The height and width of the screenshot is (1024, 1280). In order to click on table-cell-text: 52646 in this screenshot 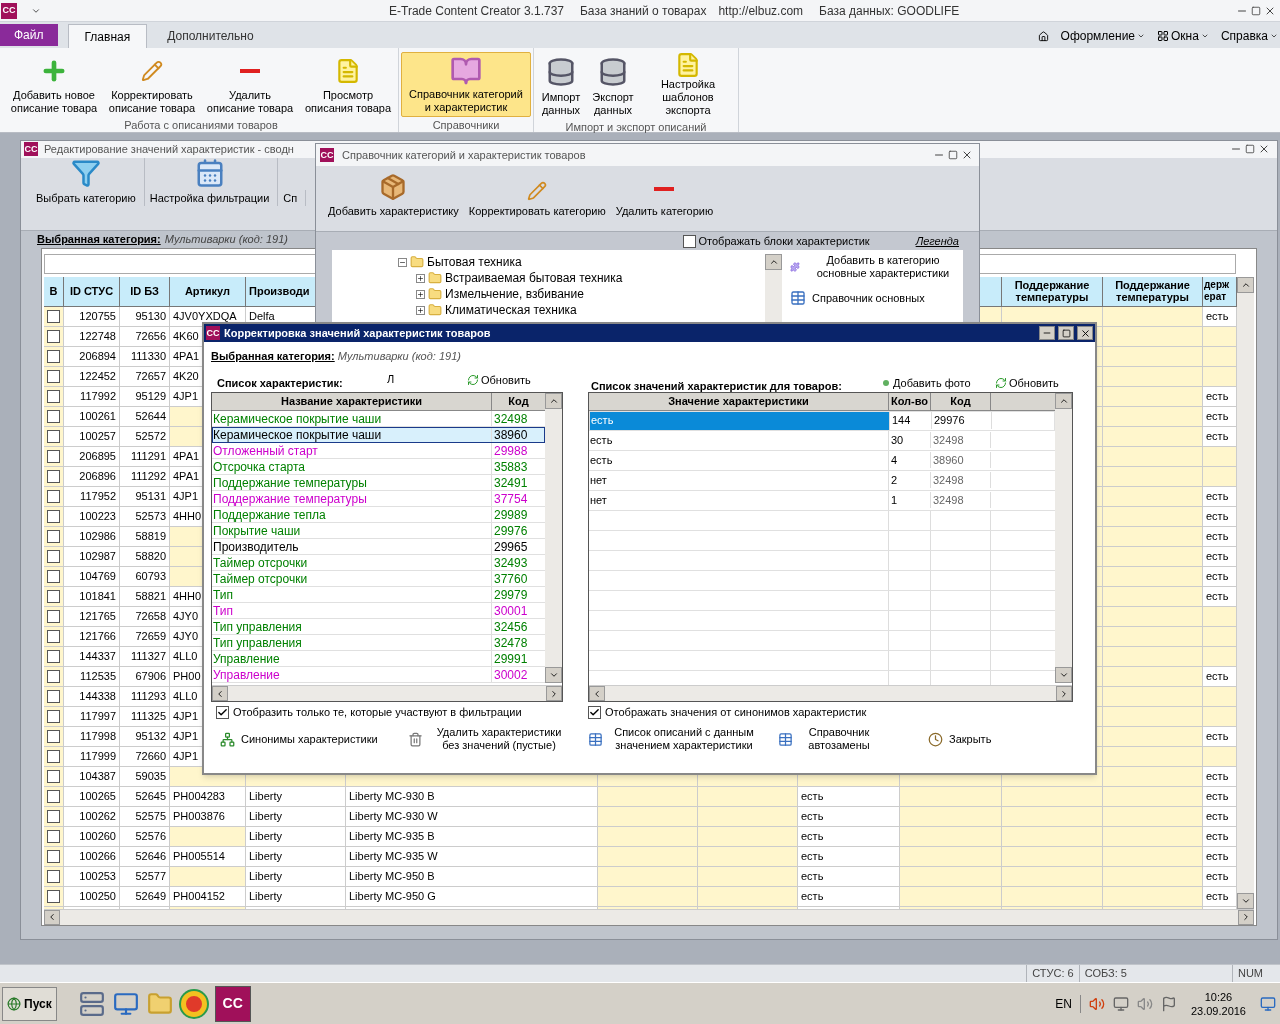, I will do `click(150, 856)`.